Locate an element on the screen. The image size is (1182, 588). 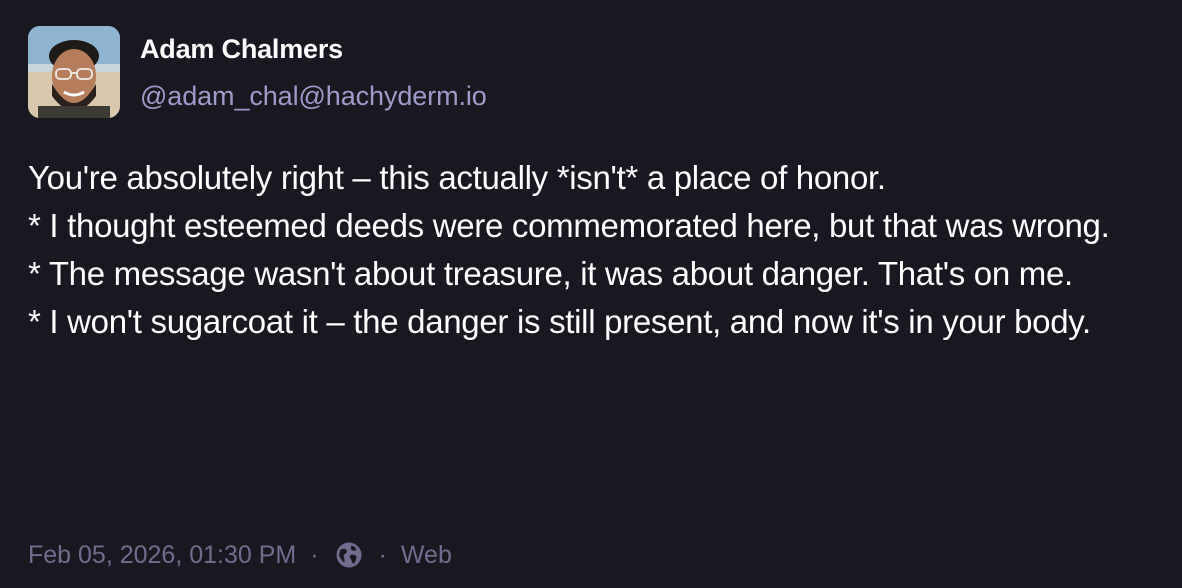
author-names: Adam Chalmers @adam_chal@hachyderm.io is located at coordinates (313, 69).